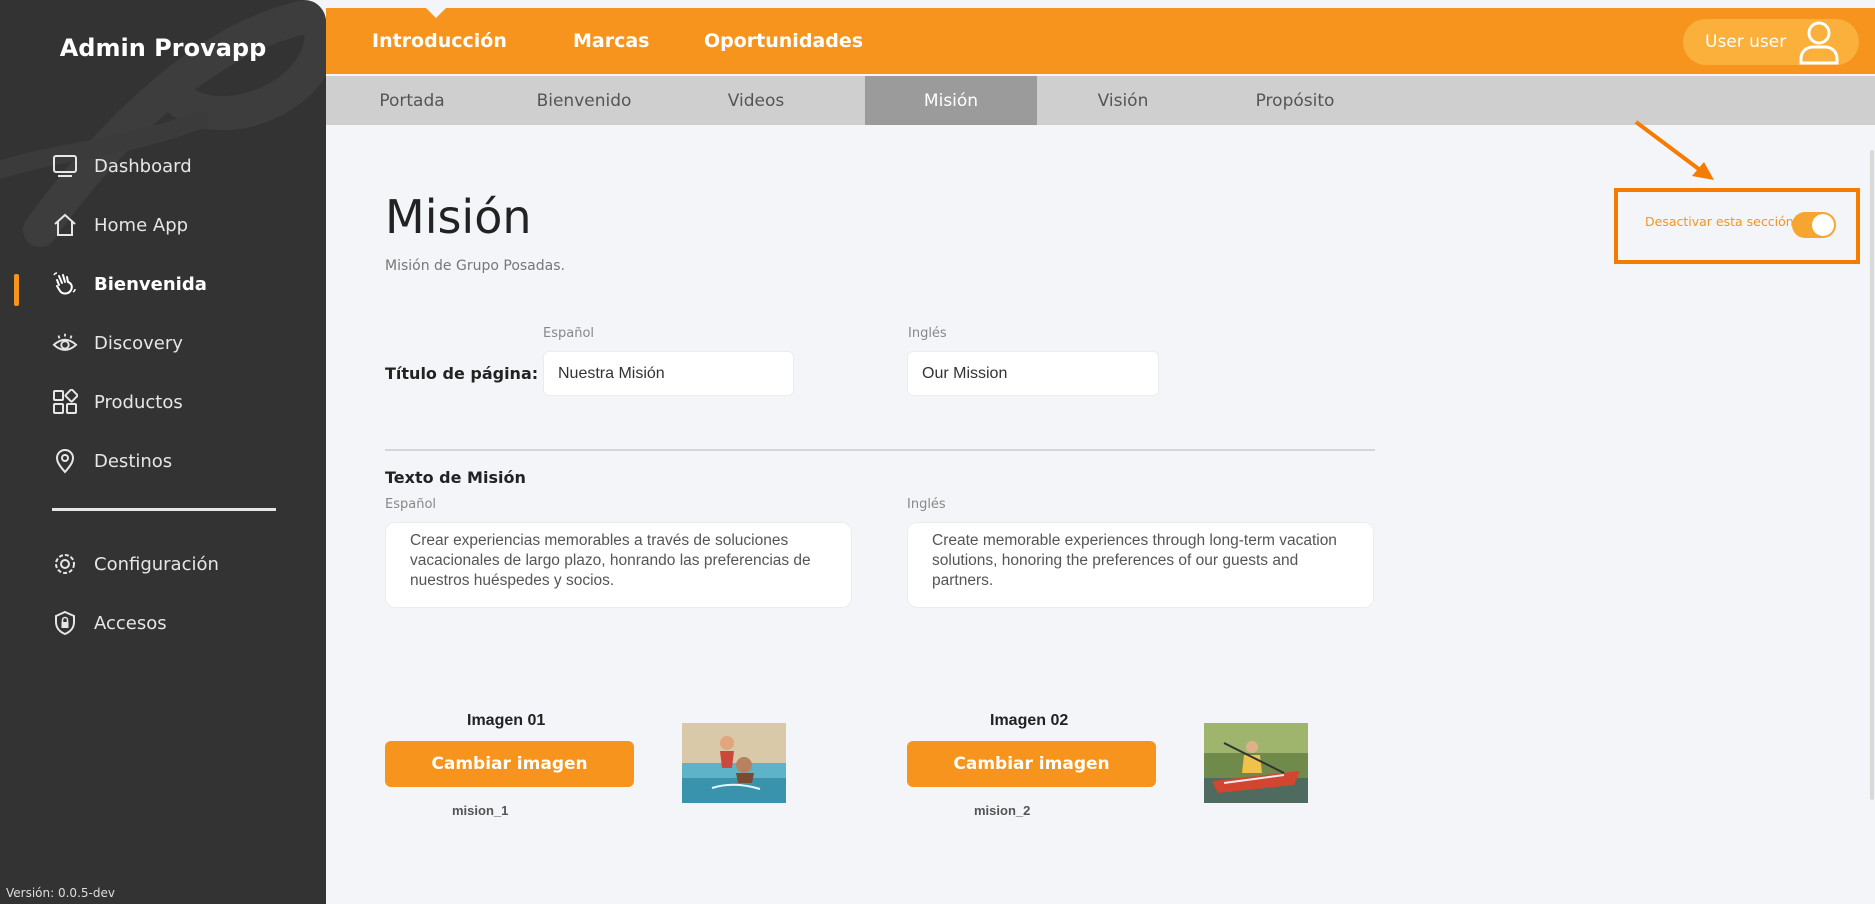 The image size is (1875, 904). I want to click on sidebar-item-discovery: Discovery, so click(117, 343).